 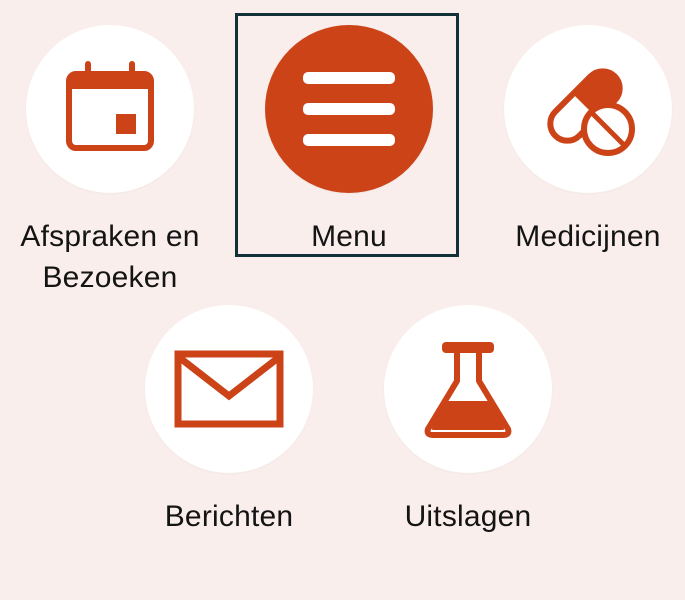 I want to click on tile-messages-label: Berichten, so click(x=229, y=516).